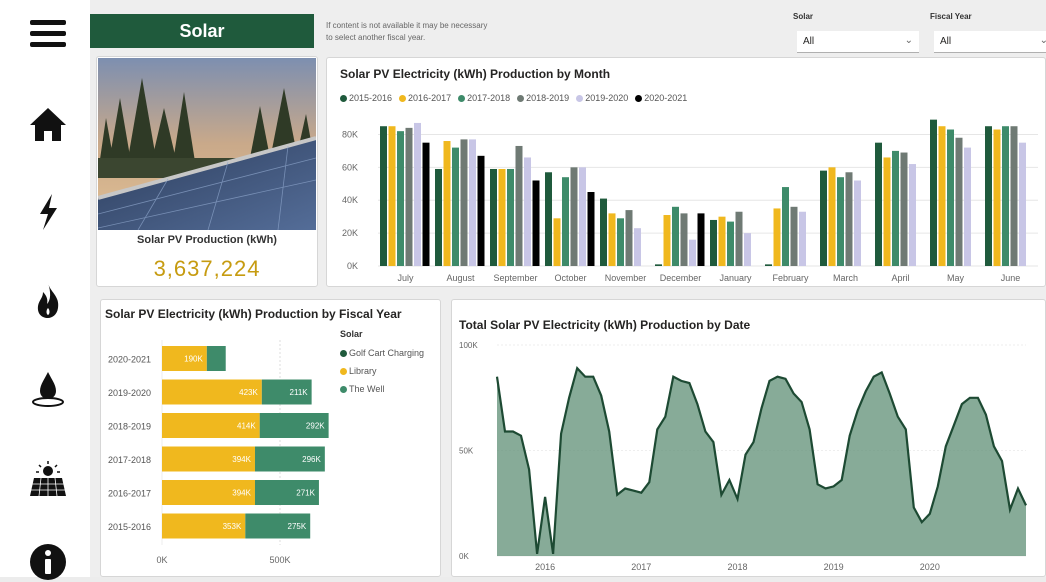  What do you see at coordinates (371, 98) in the screenshot?
I see `legend-label: 2015-2016` at bounding box center [371, 98].